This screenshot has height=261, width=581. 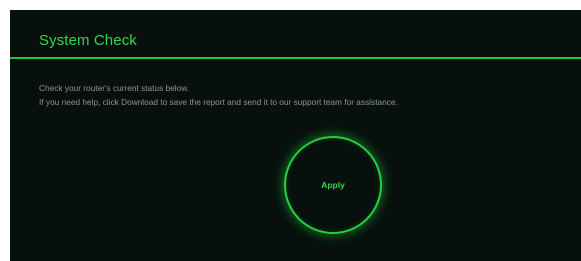 What do you see at coordinates (88, 40) in the screenshot?
I see `page-title: System Check` at bounding box center [88, 40].